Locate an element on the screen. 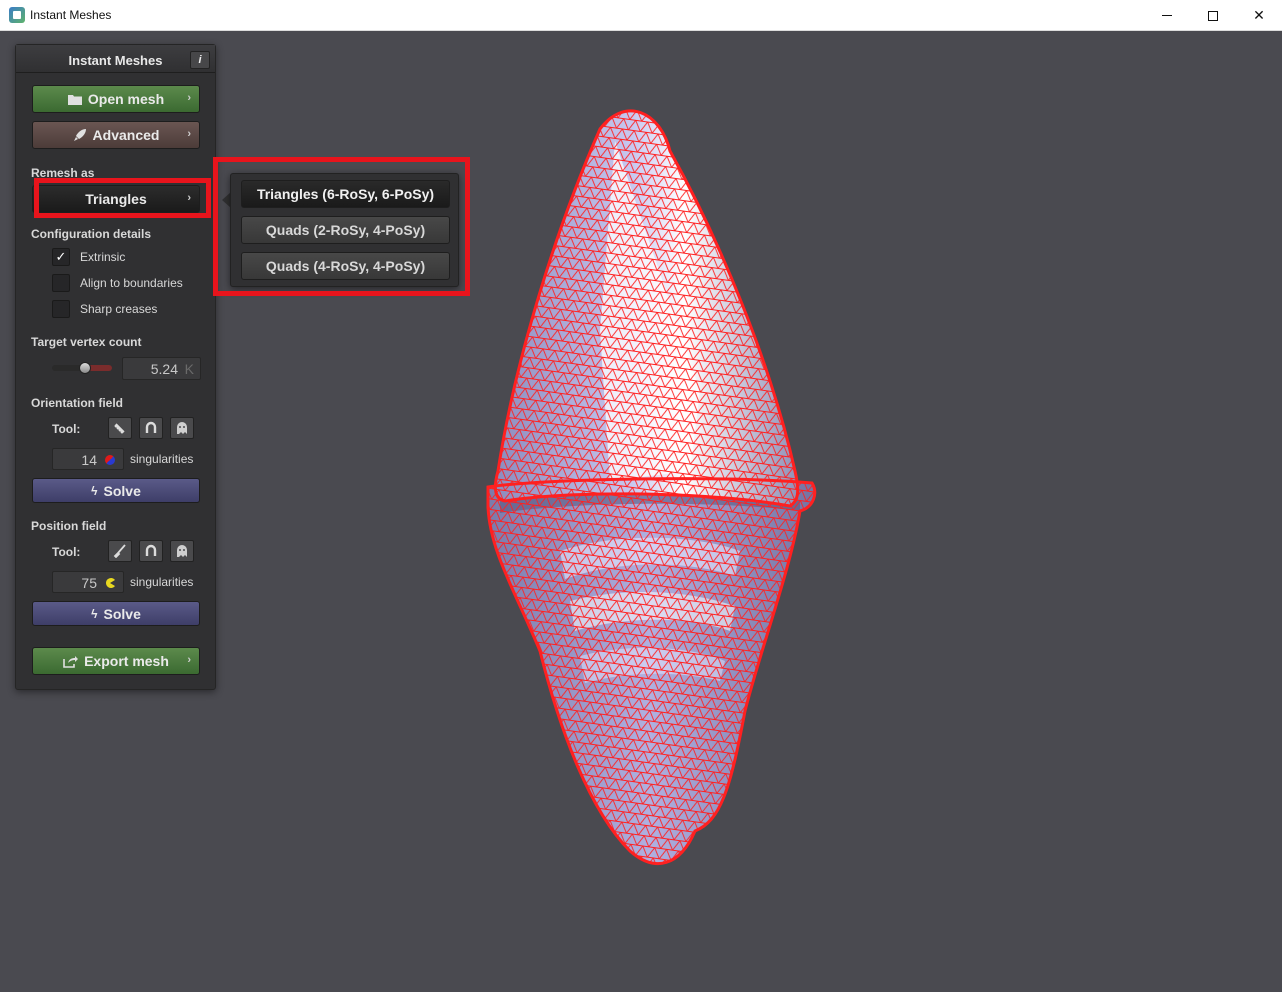 The width and height of the screenshot is (1282, 992). position-brush-tool-button is located at coordinates (120, 551).